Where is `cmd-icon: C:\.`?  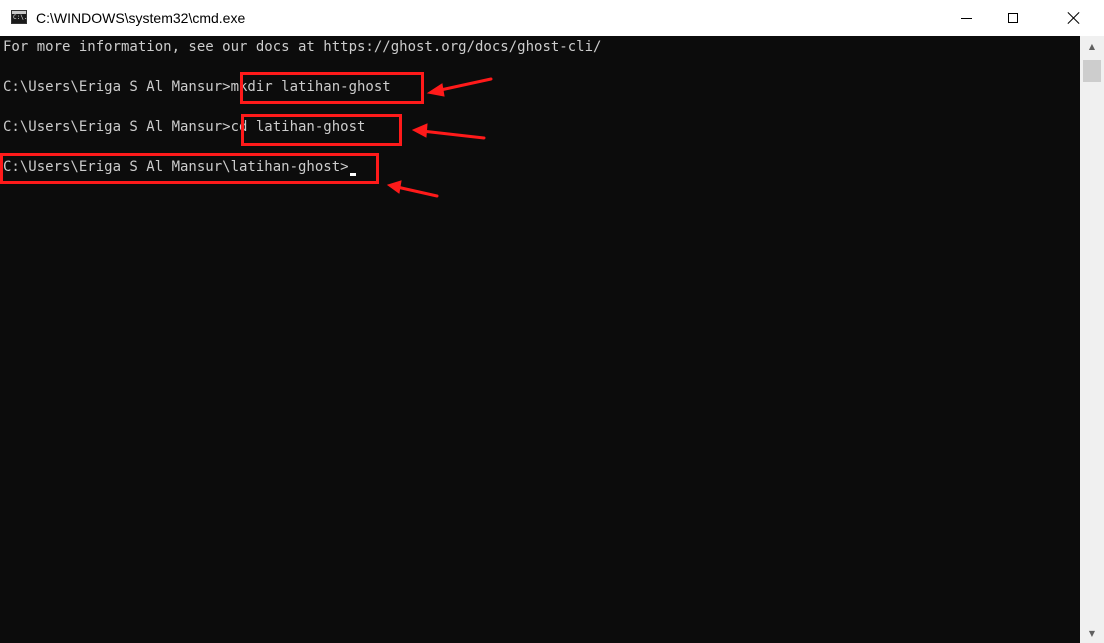
cmd-icon: C:\. is located at coordinates (19, 17).